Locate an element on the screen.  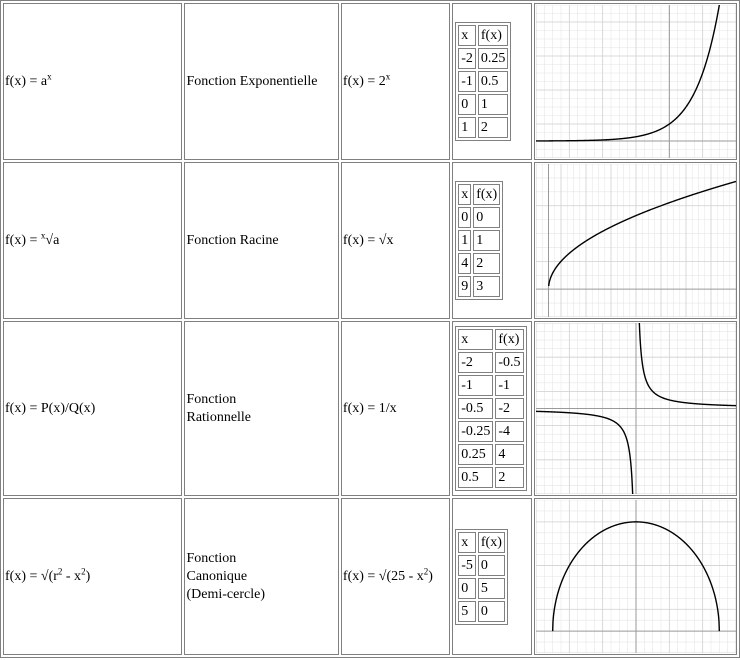
example-cell: f(x) = 1/x is located at coordinates (395, 408).